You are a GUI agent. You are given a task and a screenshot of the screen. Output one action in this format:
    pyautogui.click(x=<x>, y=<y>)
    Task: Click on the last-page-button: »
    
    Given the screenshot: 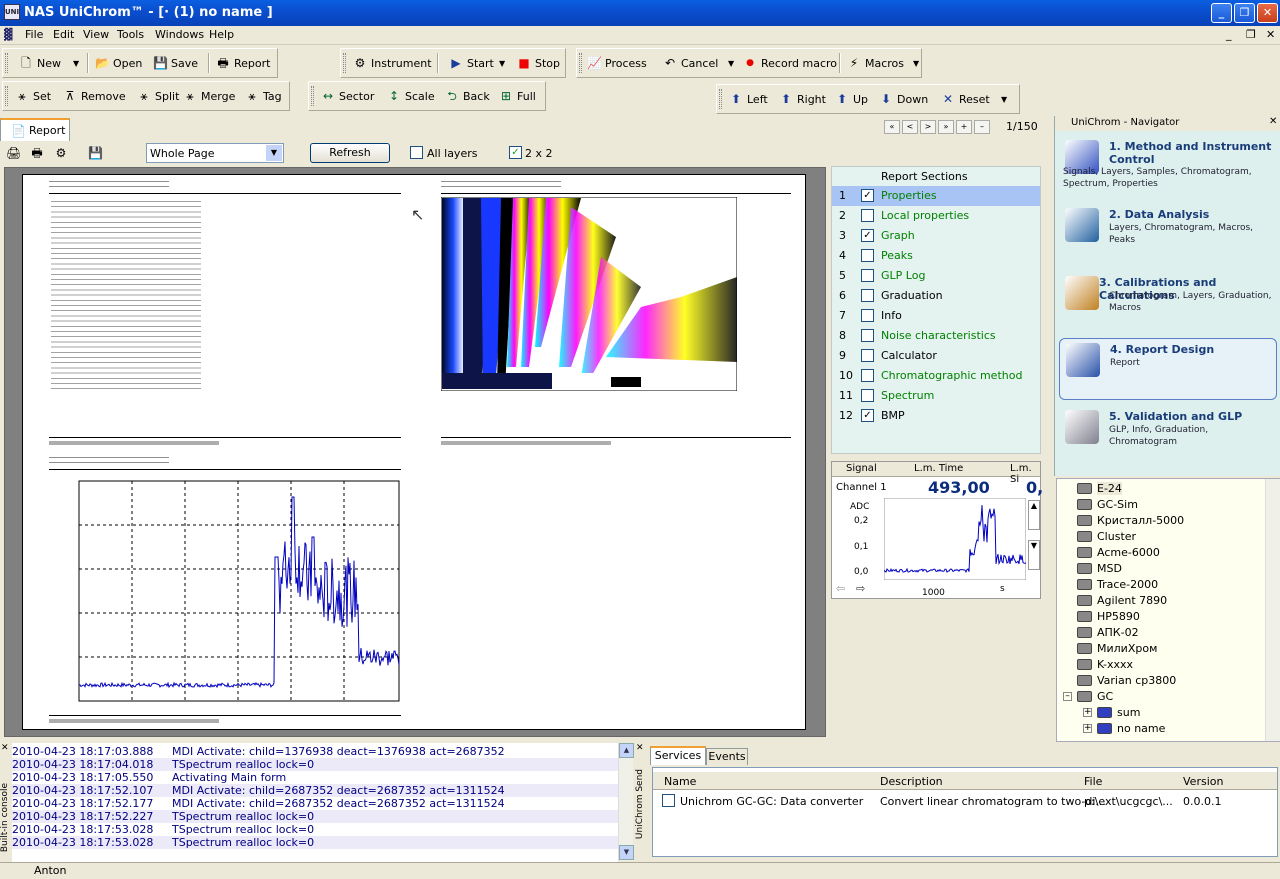 What is the action you would take?
    pyautogui.click(x=946, y=127)
    